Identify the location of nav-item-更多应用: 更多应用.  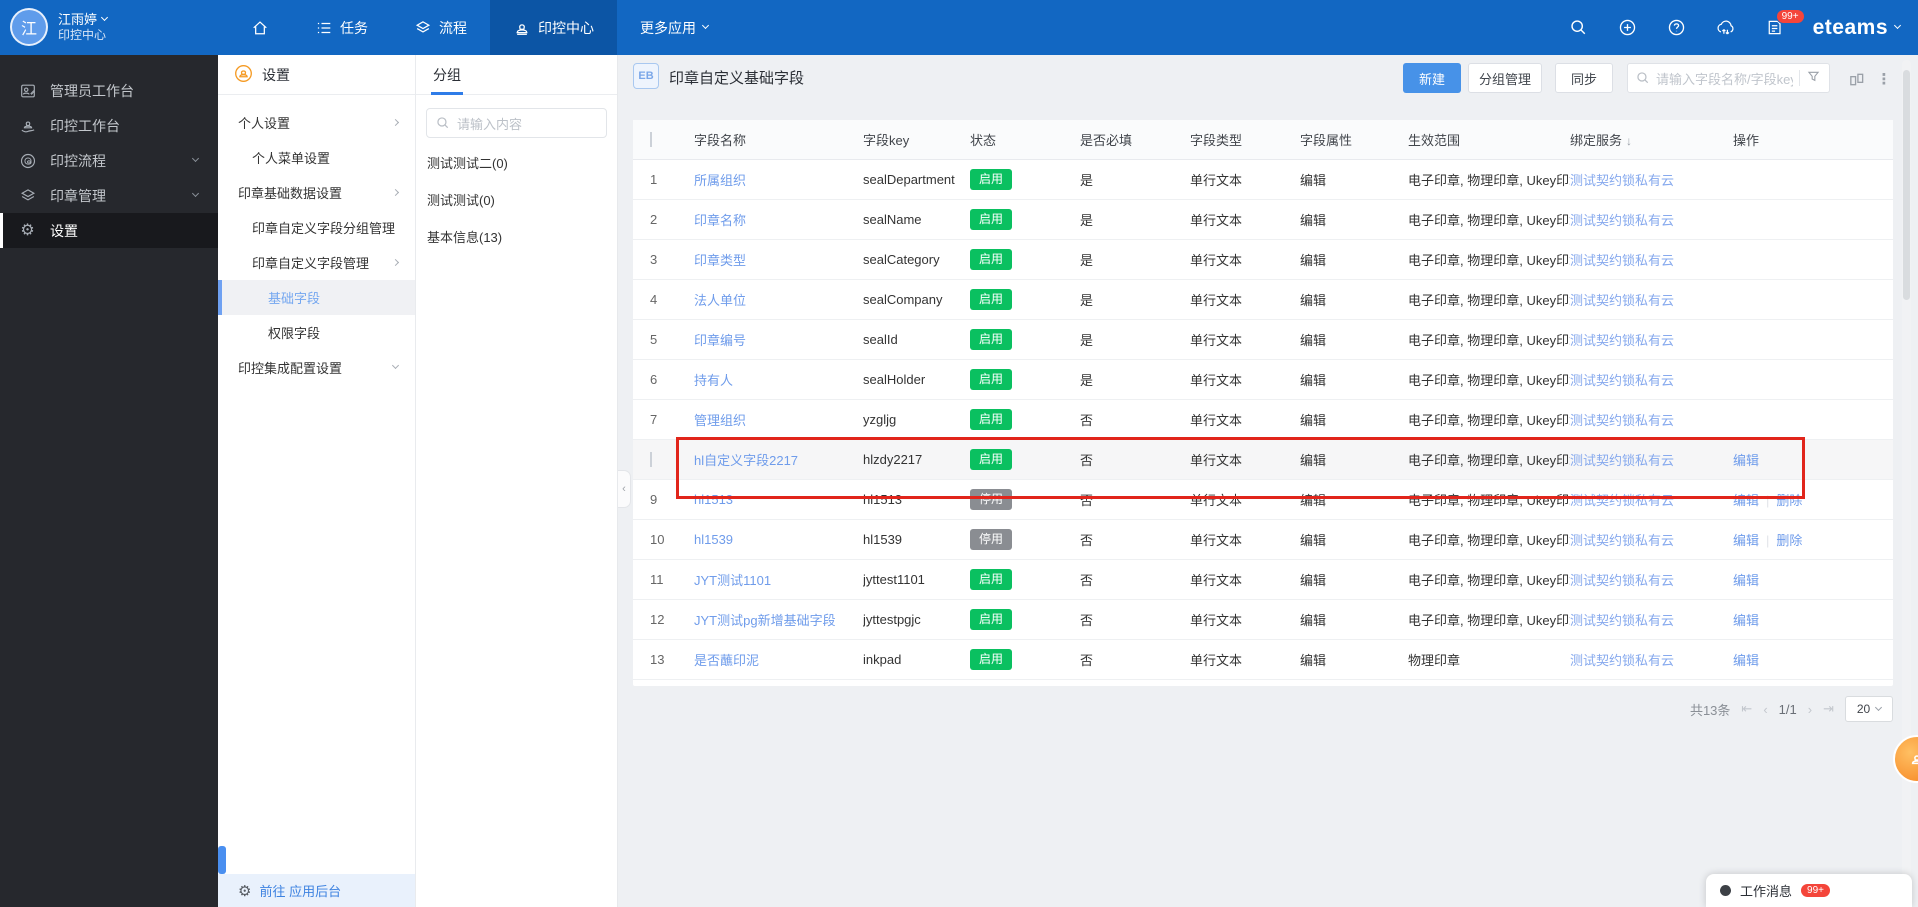
(674, 27).